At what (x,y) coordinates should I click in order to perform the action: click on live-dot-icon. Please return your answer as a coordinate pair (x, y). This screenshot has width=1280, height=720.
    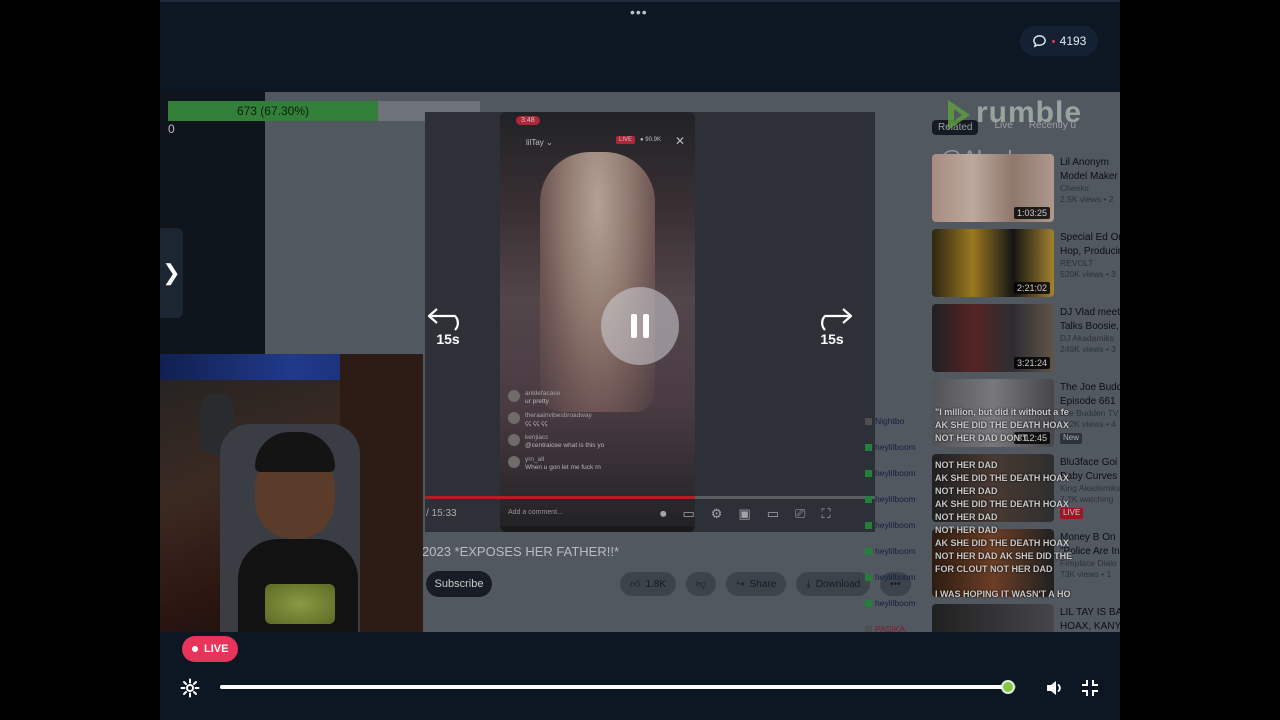
    Looking at the image, I should click on (195, 649).